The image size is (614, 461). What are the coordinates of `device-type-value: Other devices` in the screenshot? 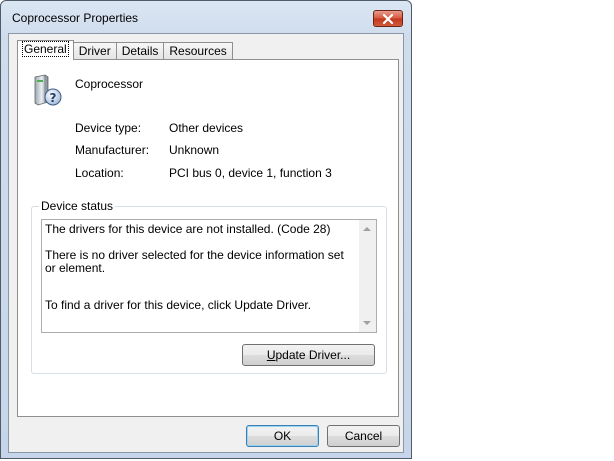 It's located at (206, 128).